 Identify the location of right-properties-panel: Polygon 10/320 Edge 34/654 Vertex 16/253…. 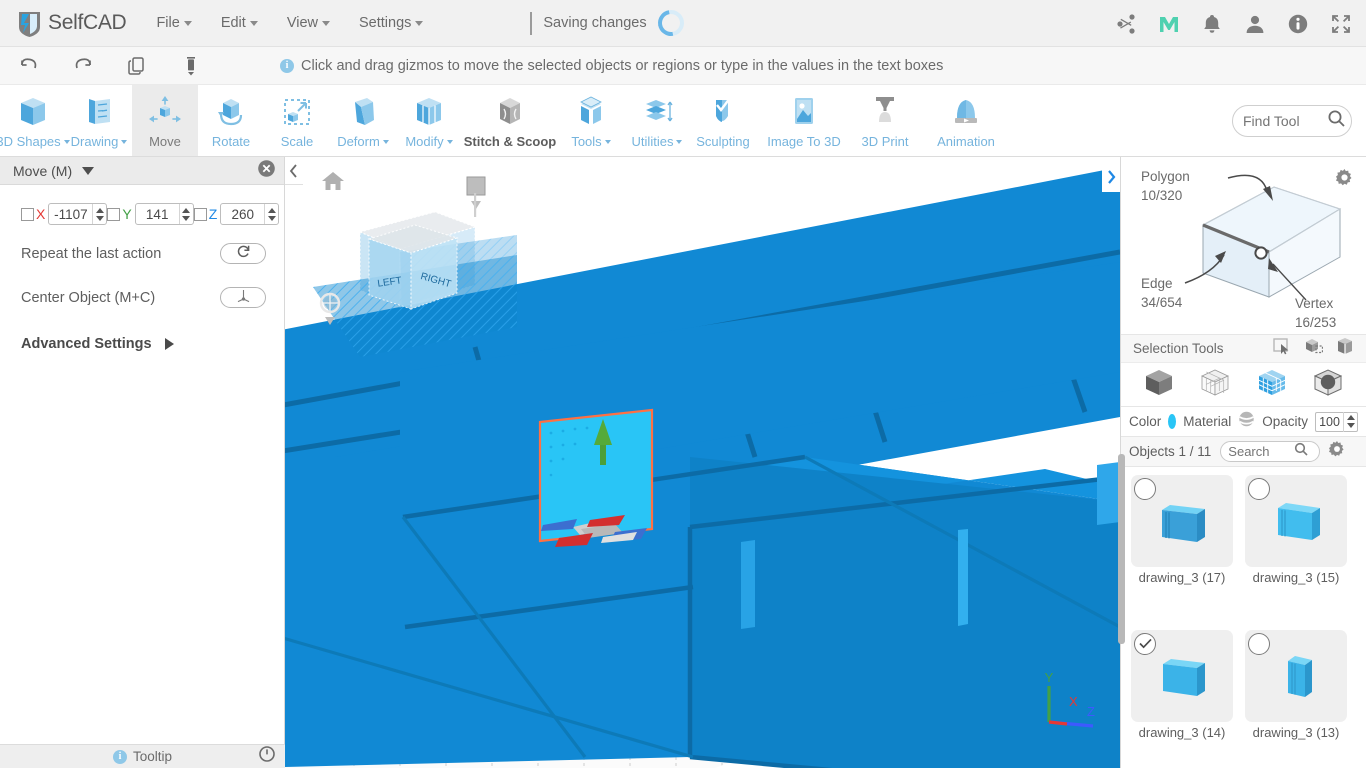
(1242, 462).